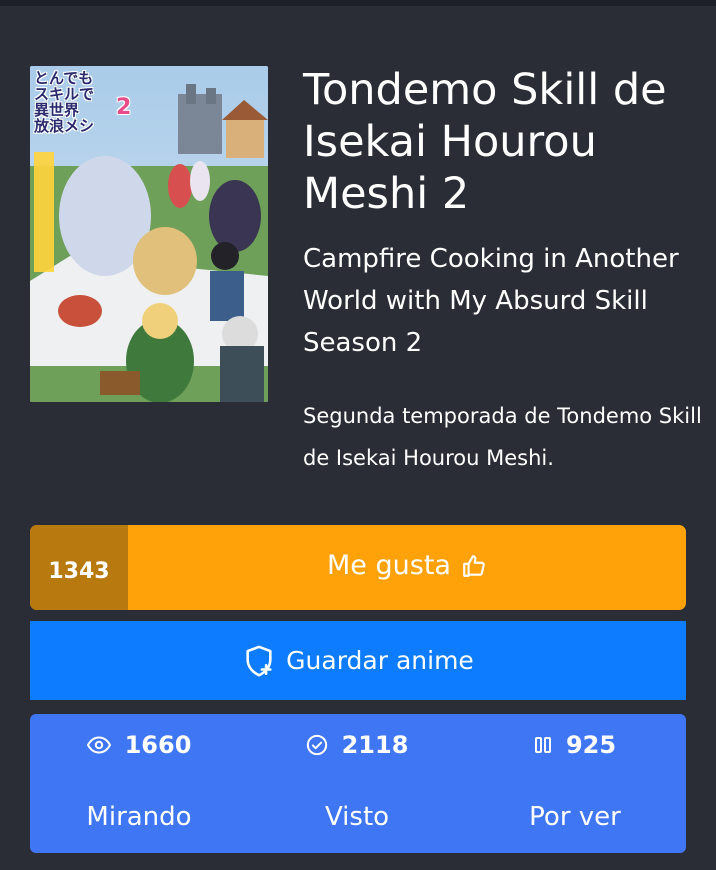  I want to click on stat-seen: 2118 Visto, so click(357, 783).